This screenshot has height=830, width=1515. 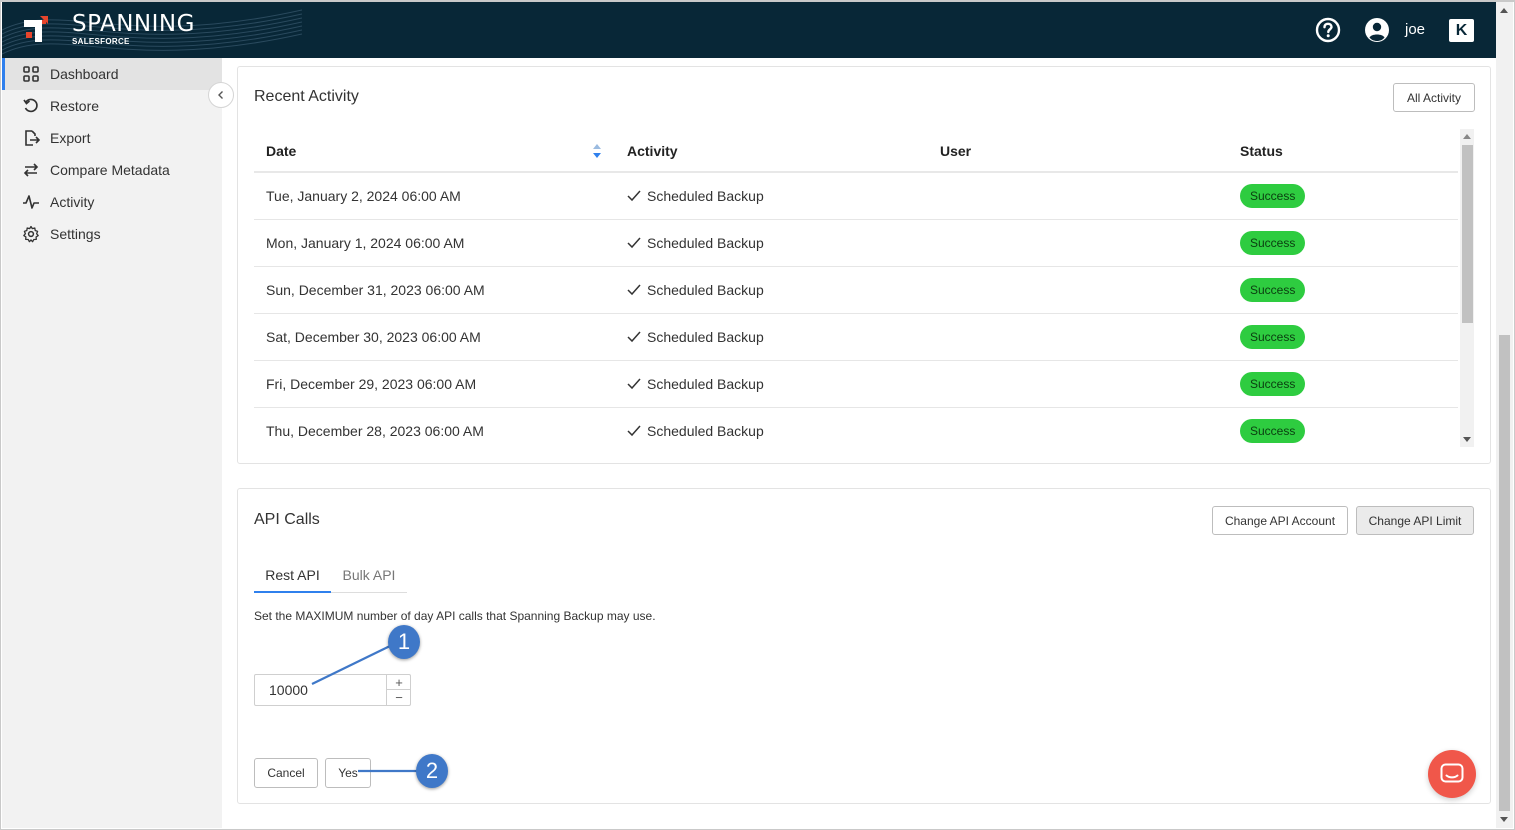 I want to click on top-header: SPANNING SALESFORCE joe K, so click(x=749, y=30).